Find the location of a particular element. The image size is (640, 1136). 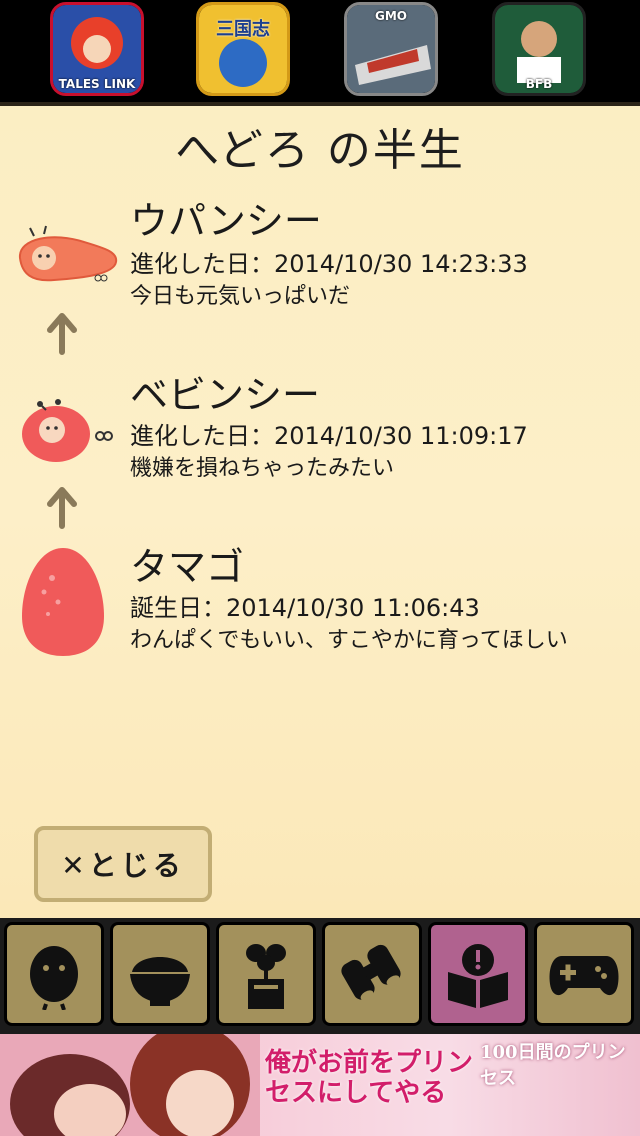

page-title: へどろ の半生 is located at coordinates (320, 150).